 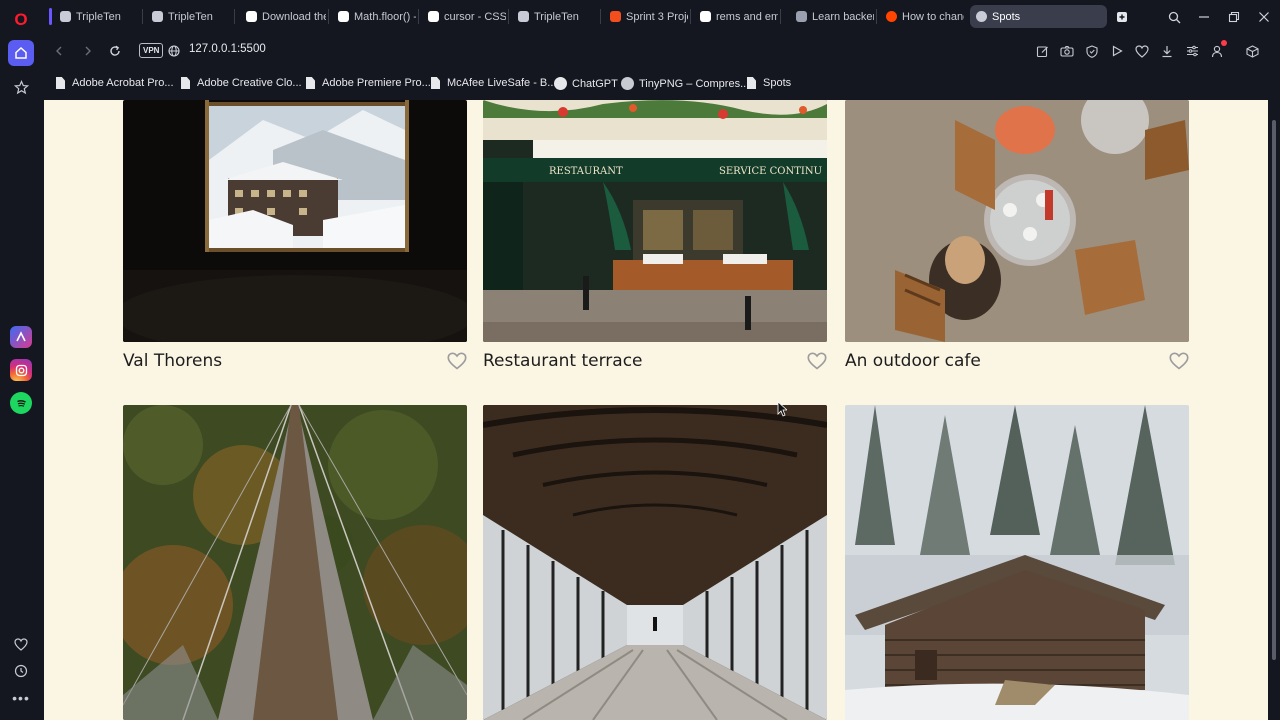 I want to click on more-icon: •••, so click(x=21, y=698).